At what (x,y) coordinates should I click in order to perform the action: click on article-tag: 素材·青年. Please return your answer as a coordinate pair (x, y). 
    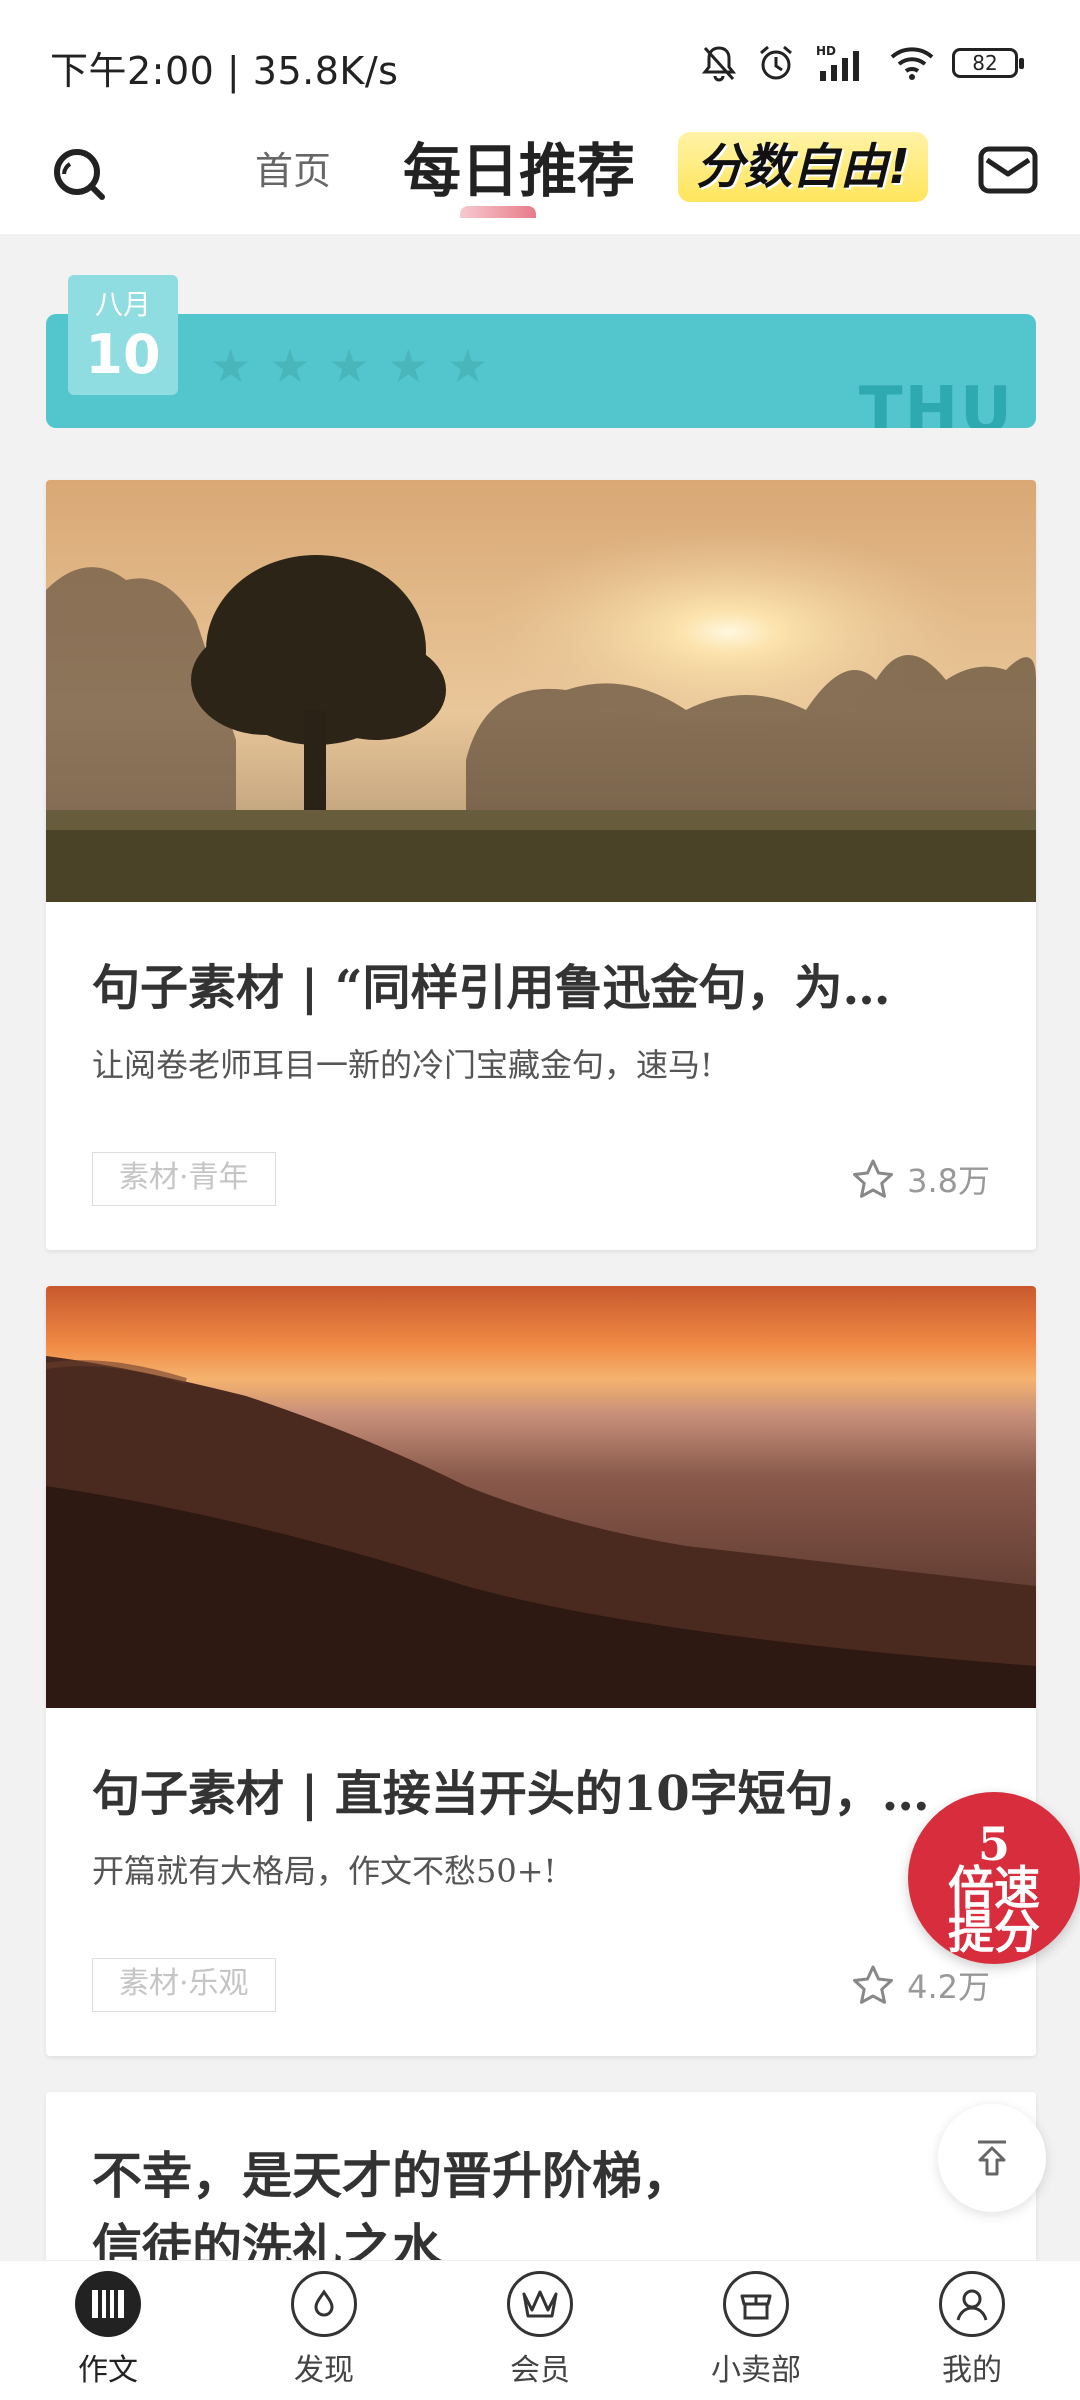
    Looking at the image, I should click on (184, 1179).